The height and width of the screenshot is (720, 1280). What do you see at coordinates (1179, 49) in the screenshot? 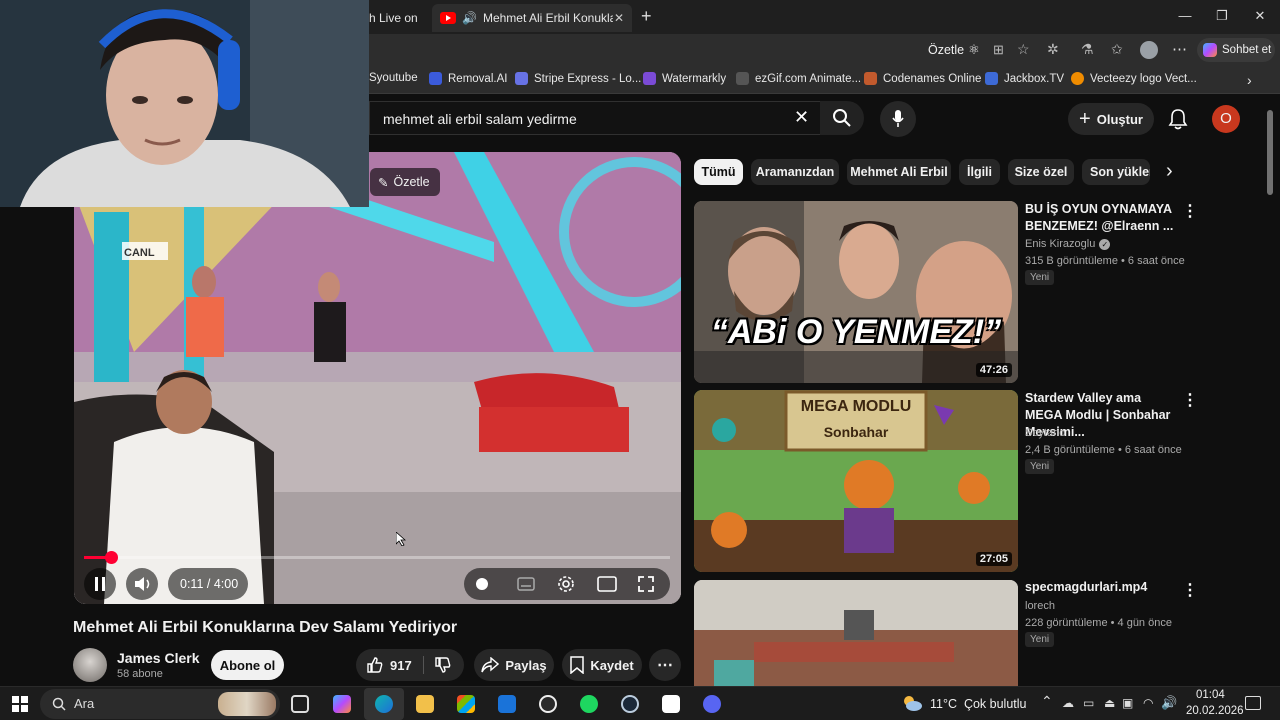
I see `more-options-icon: ⋯` at bounding box center [1179, 49].